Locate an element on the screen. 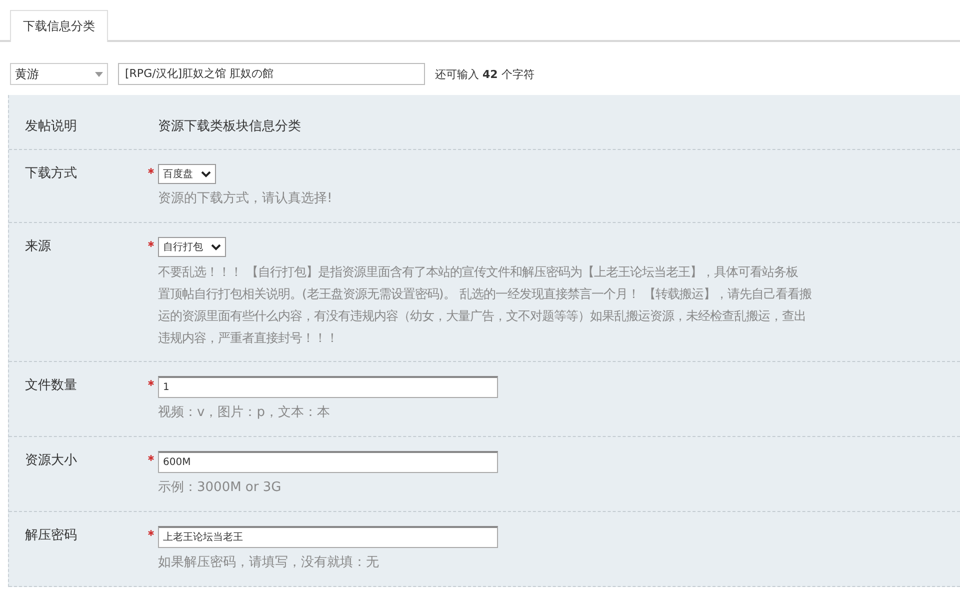 The width and height of the screenshot is (960, 600). field-label: 解压密码 is located at coordinates (51, 536).